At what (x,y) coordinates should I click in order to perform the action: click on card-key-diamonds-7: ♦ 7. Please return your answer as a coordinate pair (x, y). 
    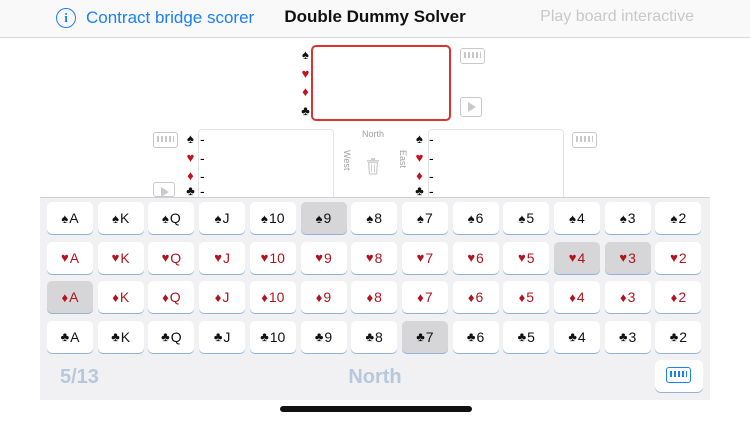
    Looking at the image, I should click on (424, 297).